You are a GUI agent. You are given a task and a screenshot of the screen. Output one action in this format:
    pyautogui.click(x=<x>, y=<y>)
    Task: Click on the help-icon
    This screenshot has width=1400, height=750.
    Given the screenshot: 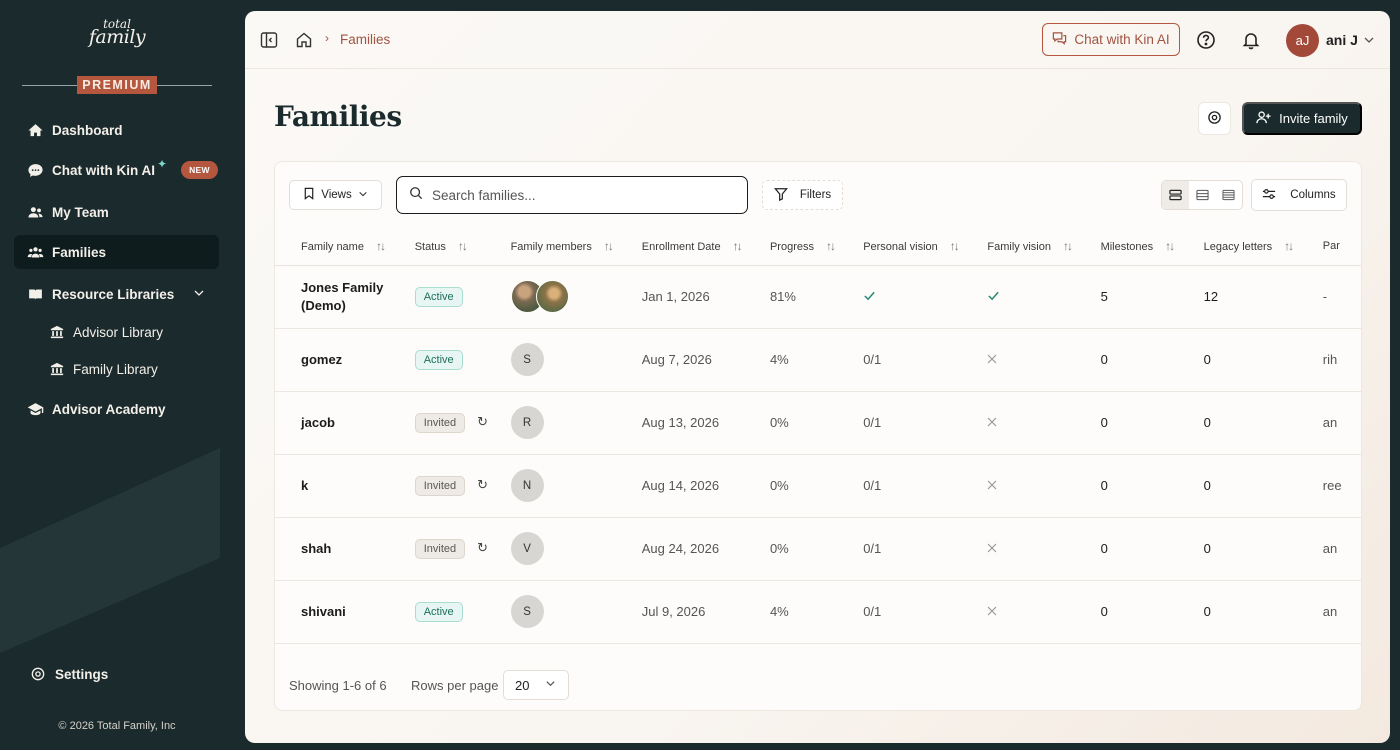 What is the action you would take?
    pyautogui.click(x=1206, y=40)
    